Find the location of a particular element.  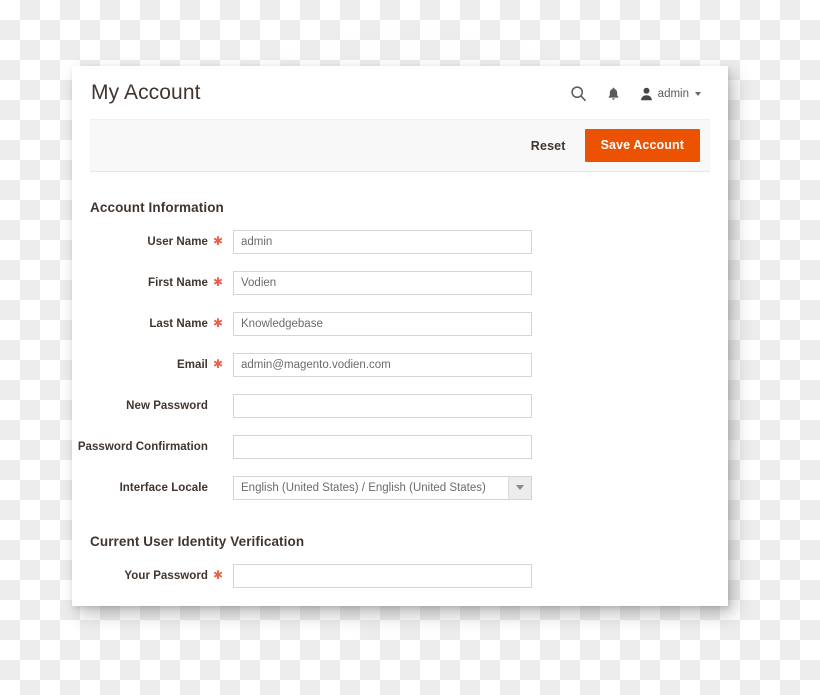

admin-user-menu: admin is located at coordinates (670, 94).